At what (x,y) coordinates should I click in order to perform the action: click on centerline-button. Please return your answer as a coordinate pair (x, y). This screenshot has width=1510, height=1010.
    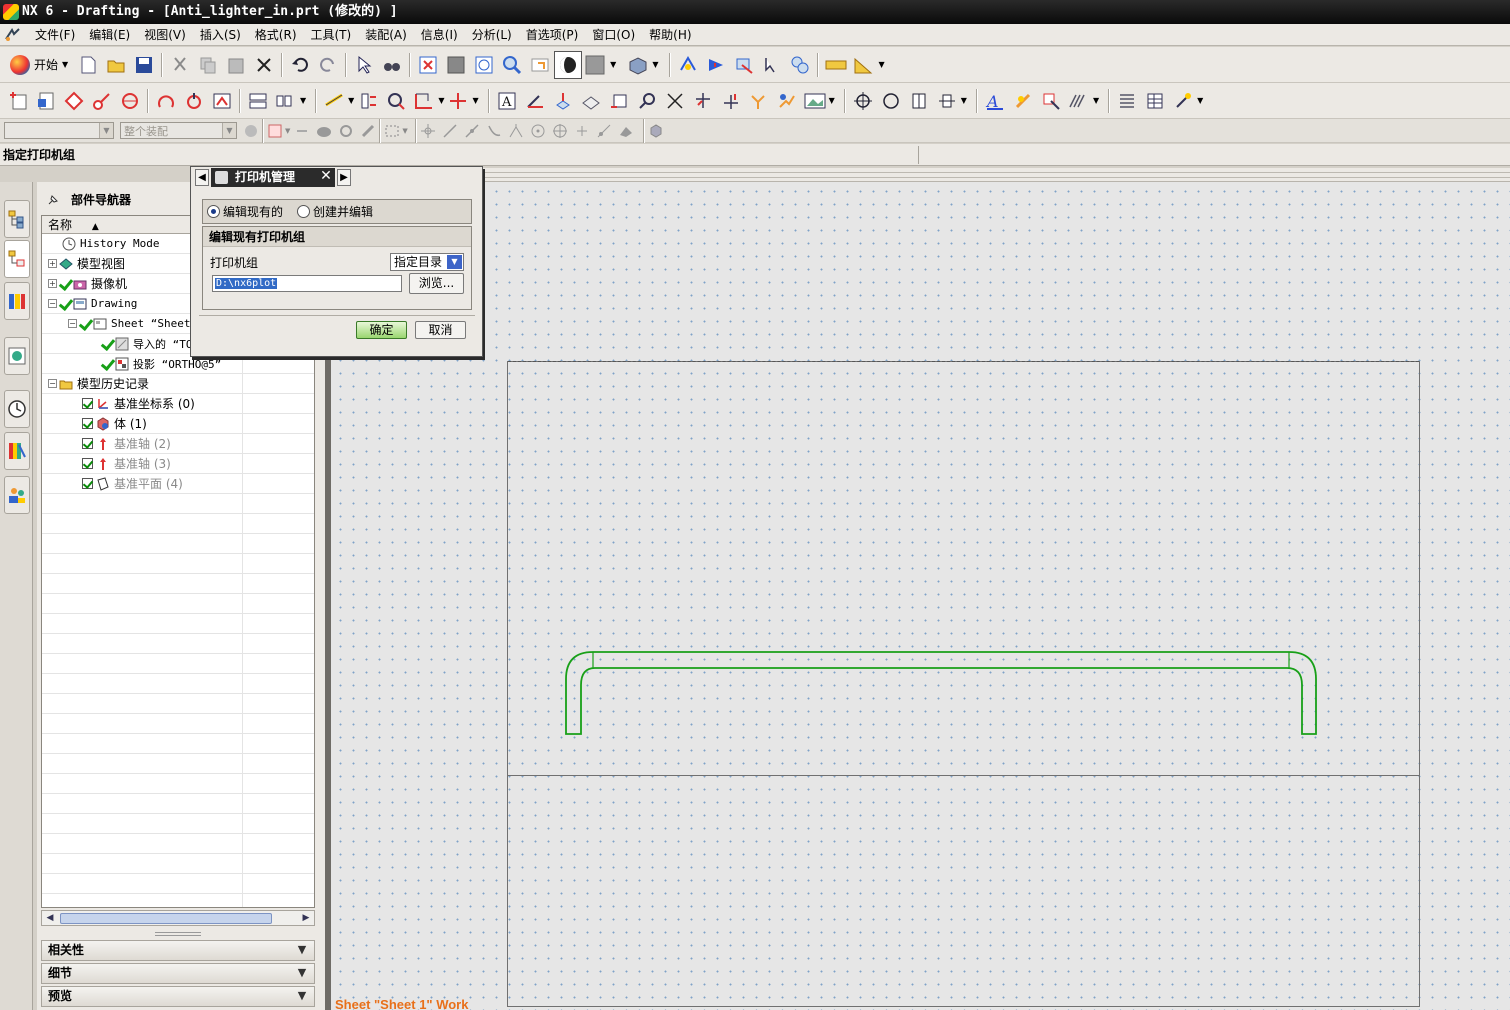
    Looking at the image, I should click on (458, 101).